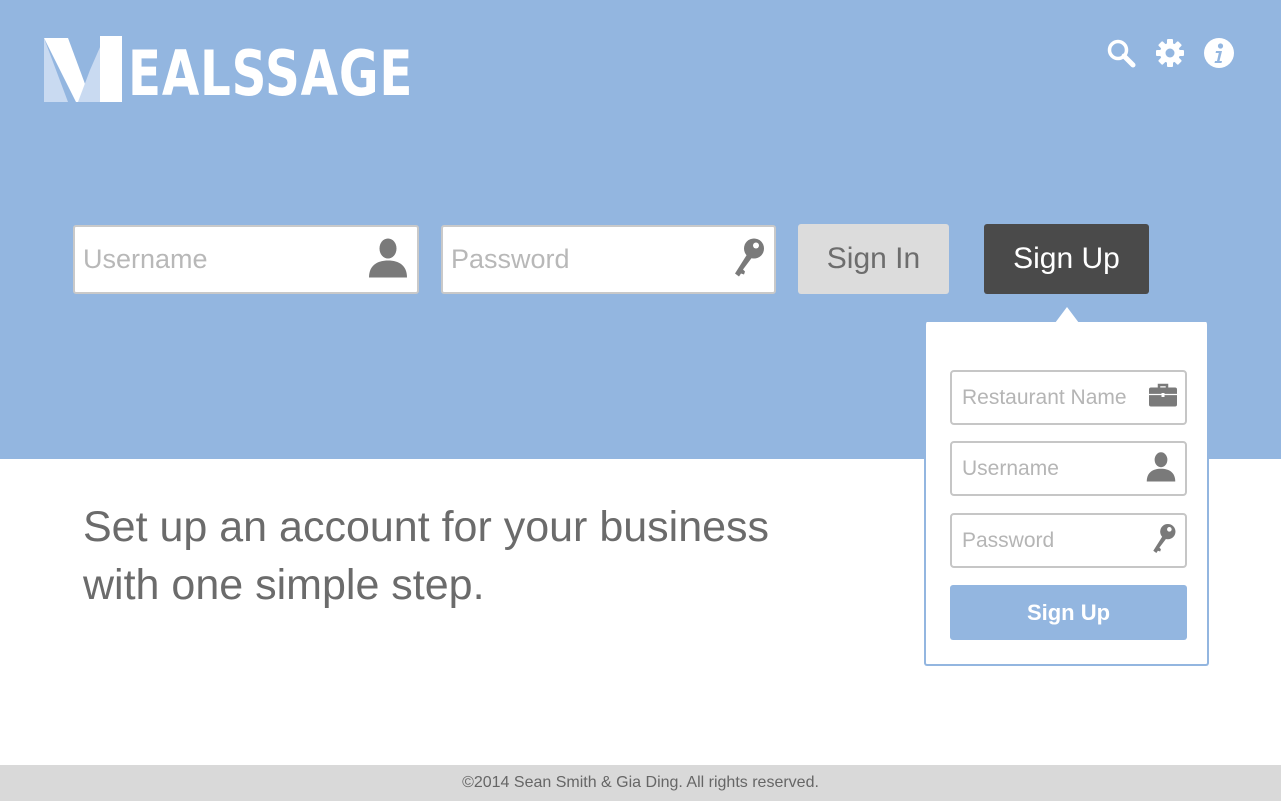 Image resolution: width=1281 pixels, height=801 pixels. I want to click on sign-in-button: Sign In, so click(873, 259).